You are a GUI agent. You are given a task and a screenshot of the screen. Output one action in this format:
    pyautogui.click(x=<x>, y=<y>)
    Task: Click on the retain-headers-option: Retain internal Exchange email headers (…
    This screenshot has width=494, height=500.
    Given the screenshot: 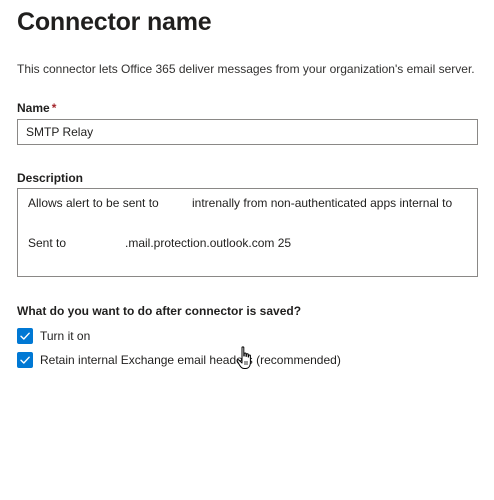 What is the action you would take?
    pyautogui.click(x=179, y=360)
    